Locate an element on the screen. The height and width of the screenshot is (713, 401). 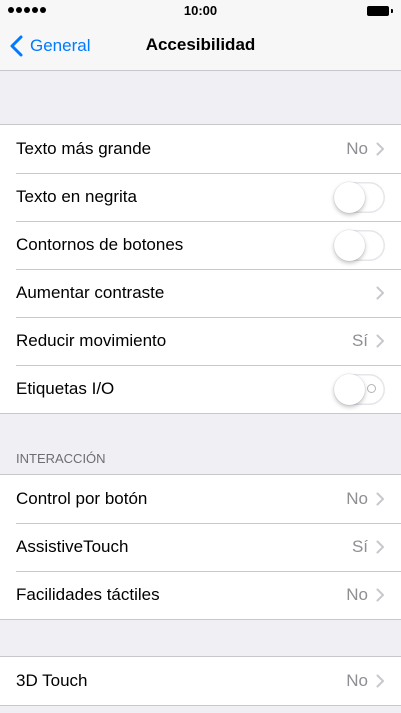
settings-group-3d-touch: 3D Touch No is located at coordinates (200, 681).